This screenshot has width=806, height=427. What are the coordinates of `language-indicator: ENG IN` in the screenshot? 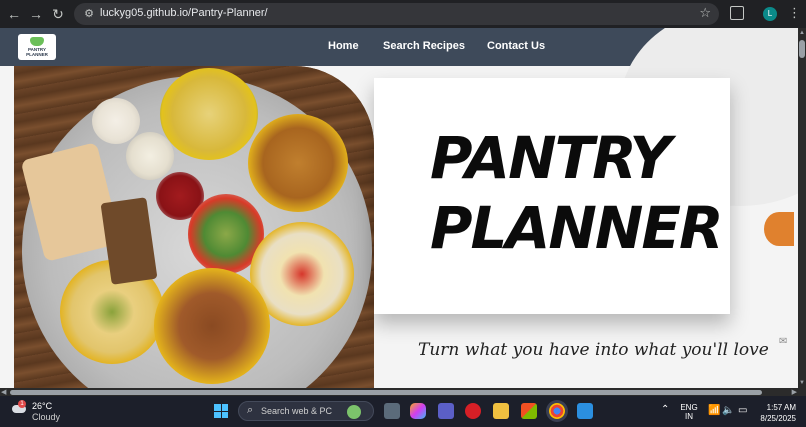 It's located at (689, 412).